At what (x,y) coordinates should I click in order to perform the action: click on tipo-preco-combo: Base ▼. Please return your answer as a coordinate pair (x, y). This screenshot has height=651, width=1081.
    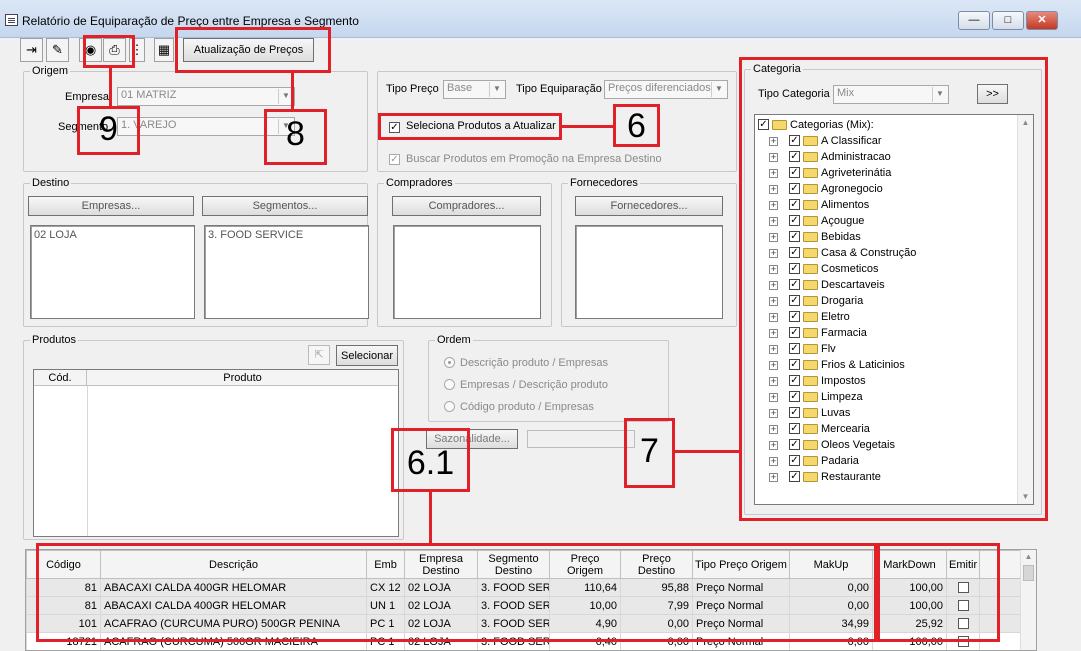
    Looking at the image, I should click on (474, 89).